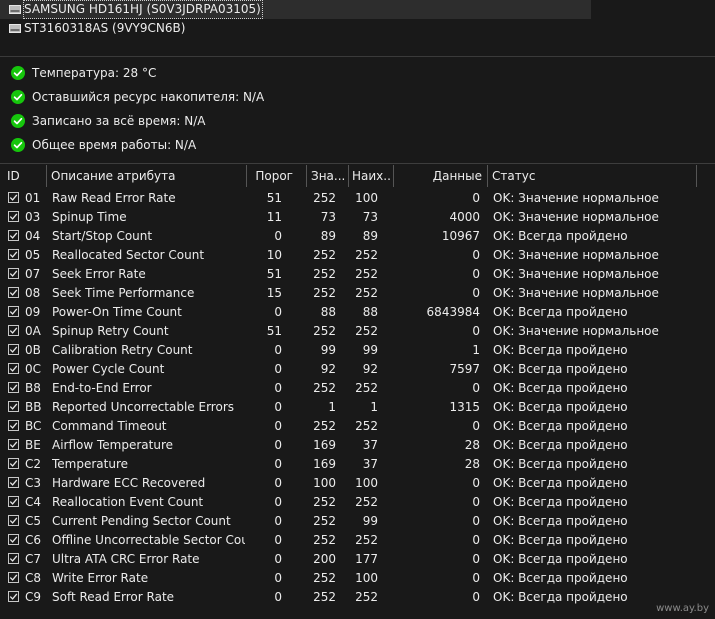 The height and width of the screenshot is (619, 715). What do you see at coordinates (295, 9) in the screenshot?
I see `drive-item-selected: SAMSUNG HD161HJ (S0V3JDRPA03105)` at bounding box center [295, 9].